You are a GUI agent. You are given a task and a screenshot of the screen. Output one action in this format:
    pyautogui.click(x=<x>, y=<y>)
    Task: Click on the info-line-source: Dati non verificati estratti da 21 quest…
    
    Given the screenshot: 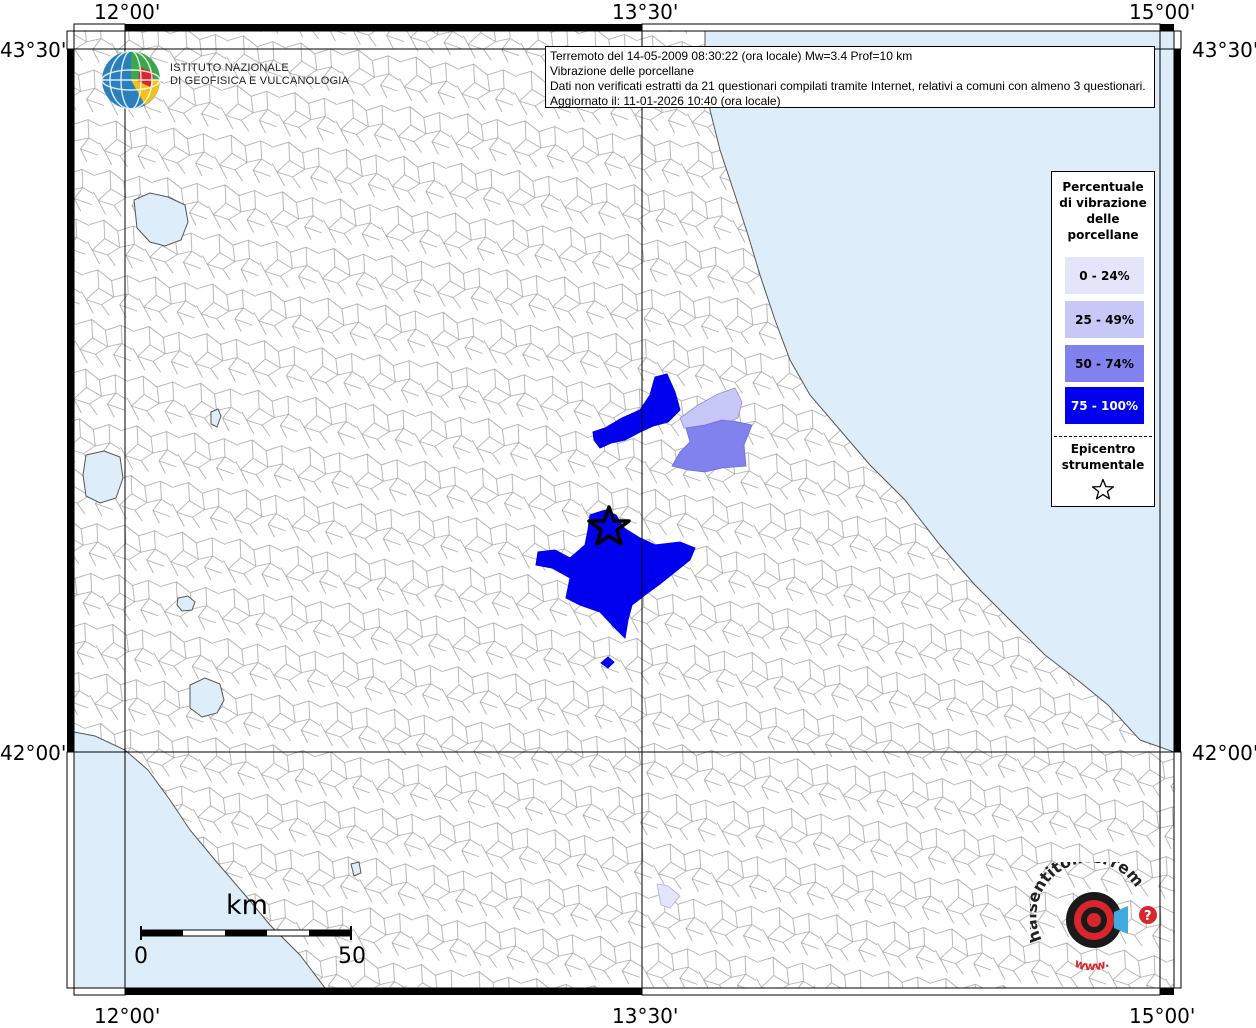 What is the action you would take?
    pyautogui.click(x=848, y=86)
    